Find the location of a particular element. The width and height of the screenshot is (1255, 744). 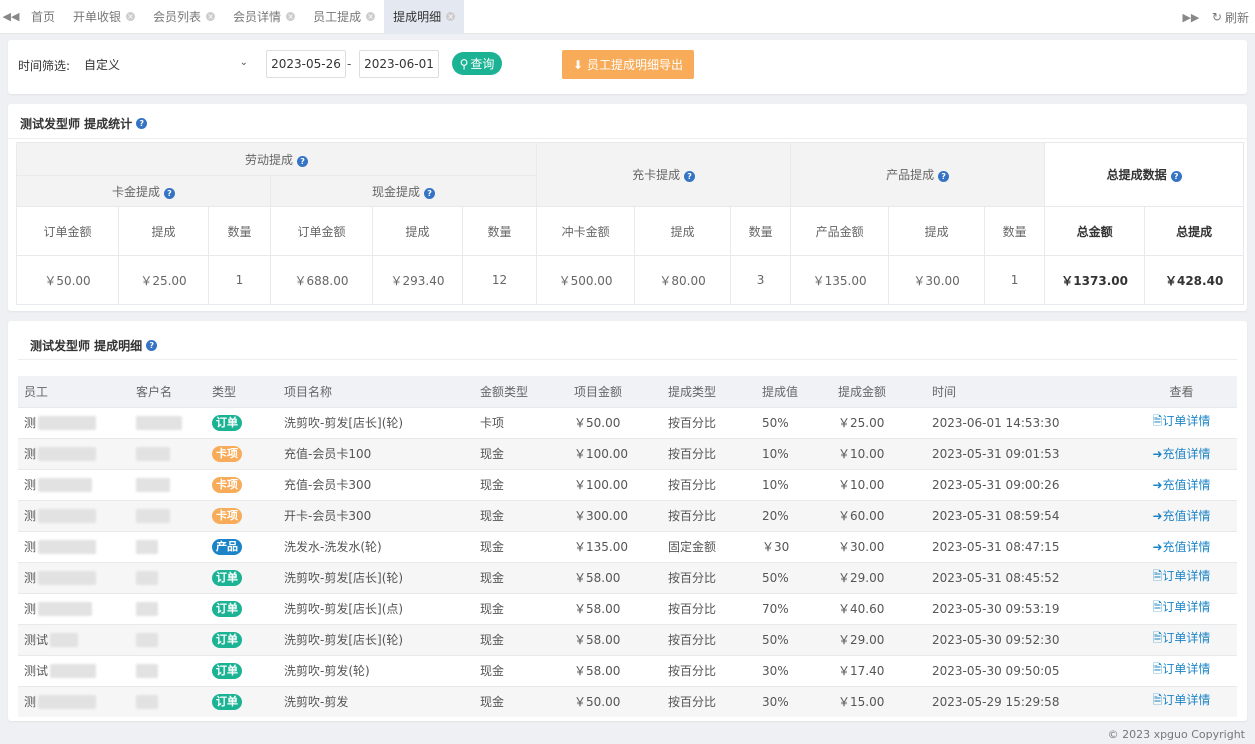

stats-column-header: 提成 is located at coordinates (937, 231).